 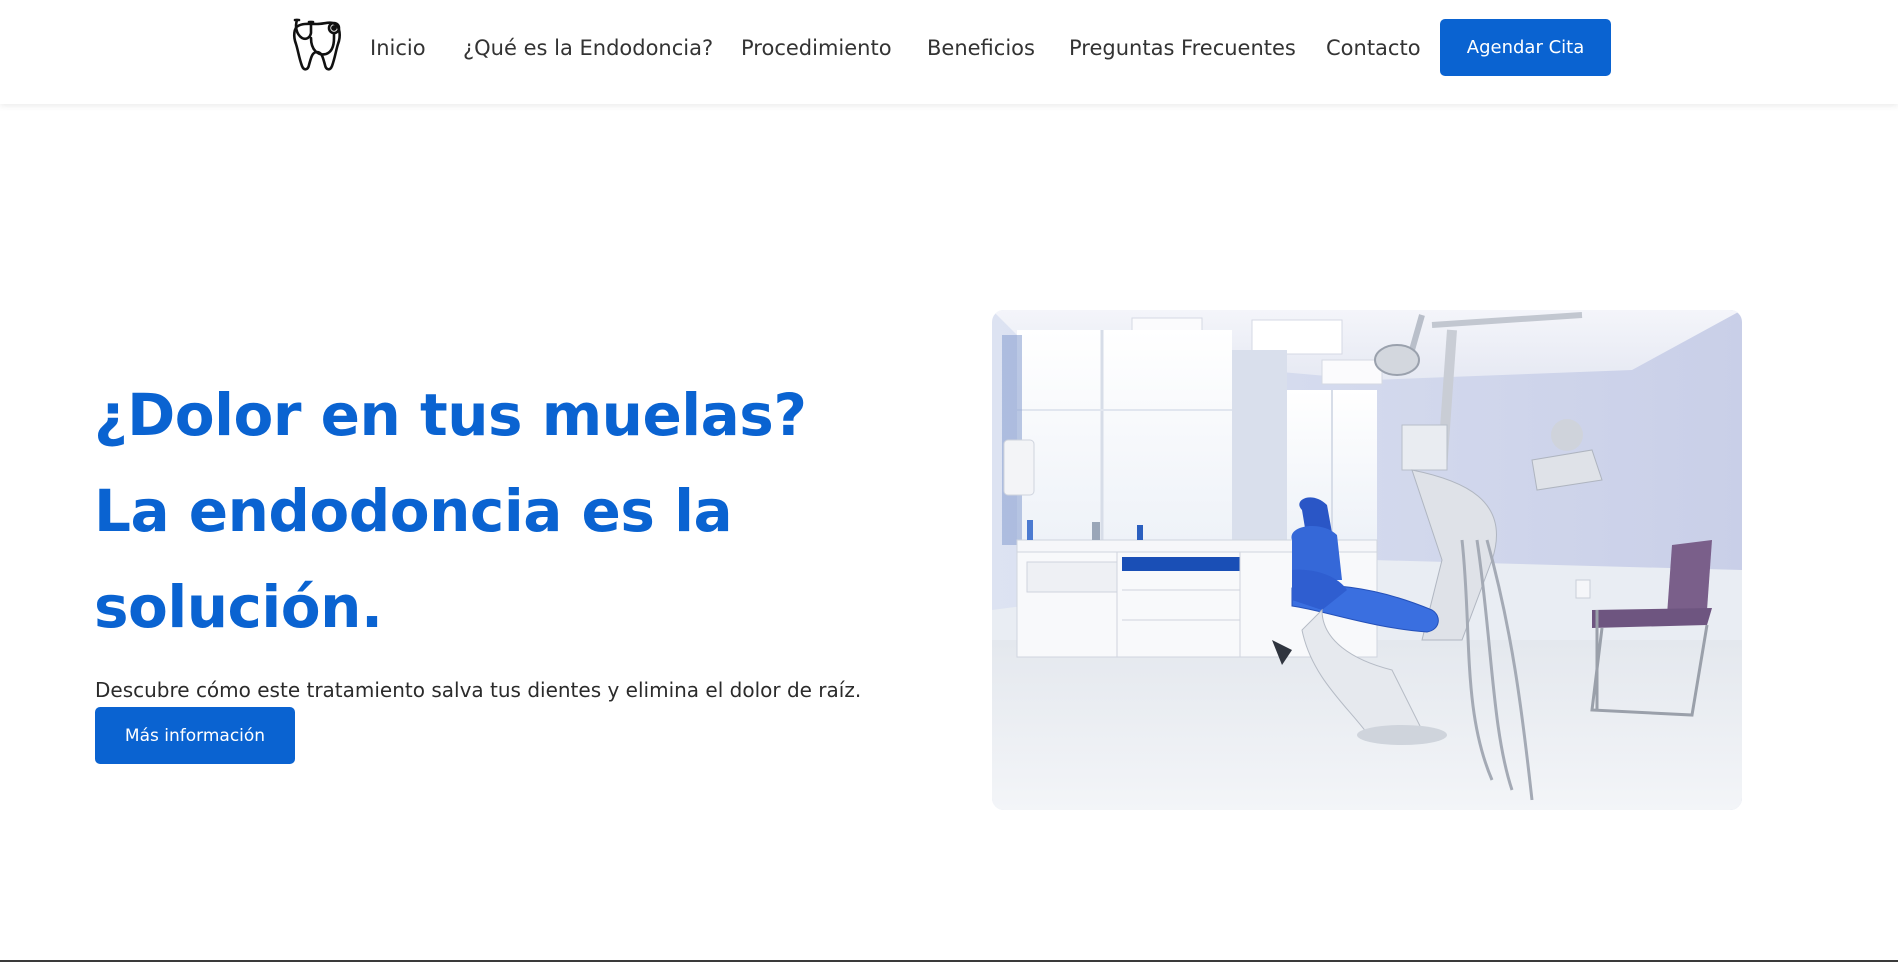 I want to click on nav-preguntas-frecuentes: Preguntas Frecuentes, so click(x=1182, y=48).